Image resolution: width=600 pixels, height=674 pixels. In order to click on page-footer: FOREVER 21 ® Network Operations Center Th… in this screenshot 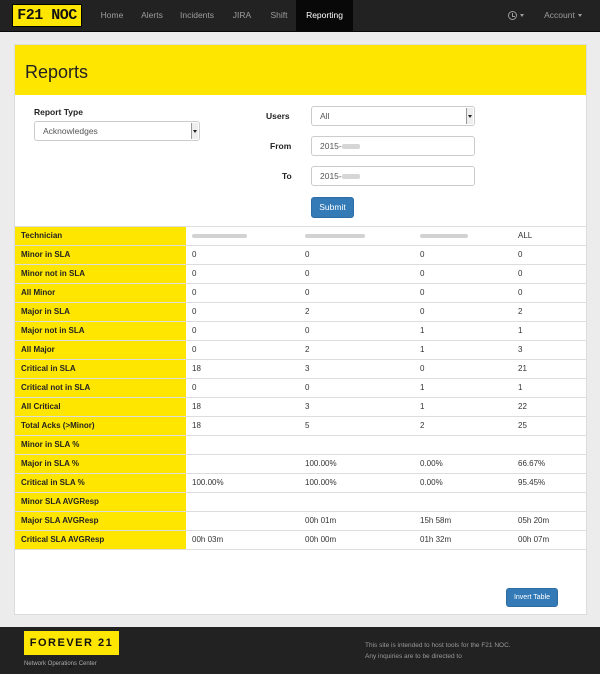, I will do `click(300, 650)`.